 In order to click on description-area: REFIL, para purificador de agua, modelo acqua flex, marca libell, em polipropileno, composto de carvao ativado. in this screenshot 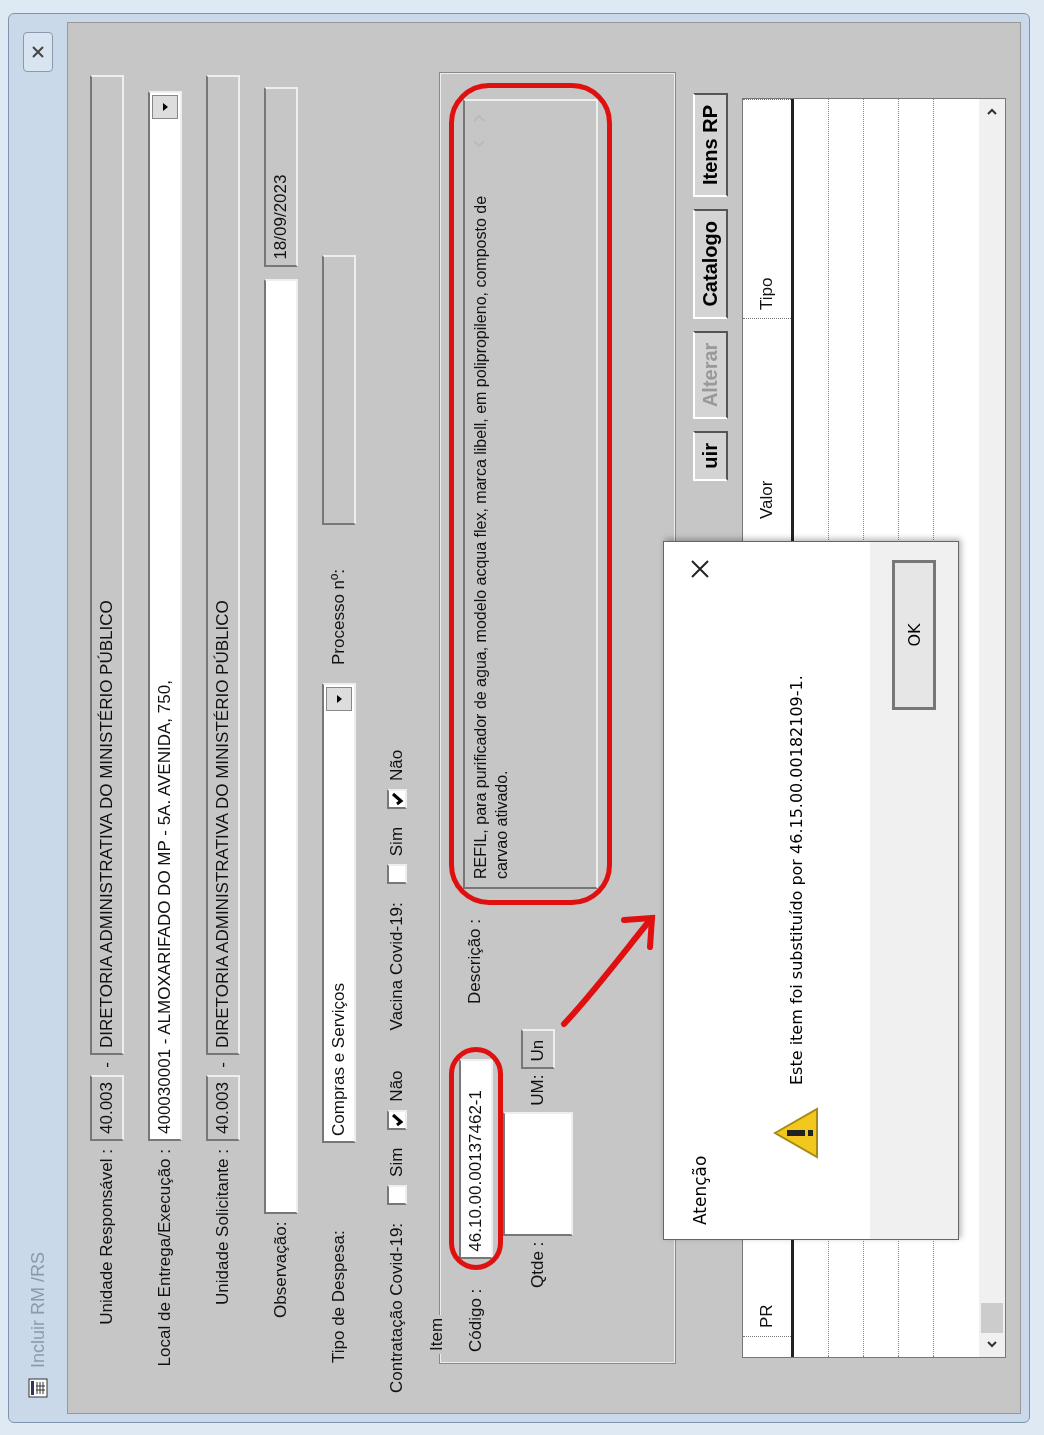, I will do `click(530, 493)`.